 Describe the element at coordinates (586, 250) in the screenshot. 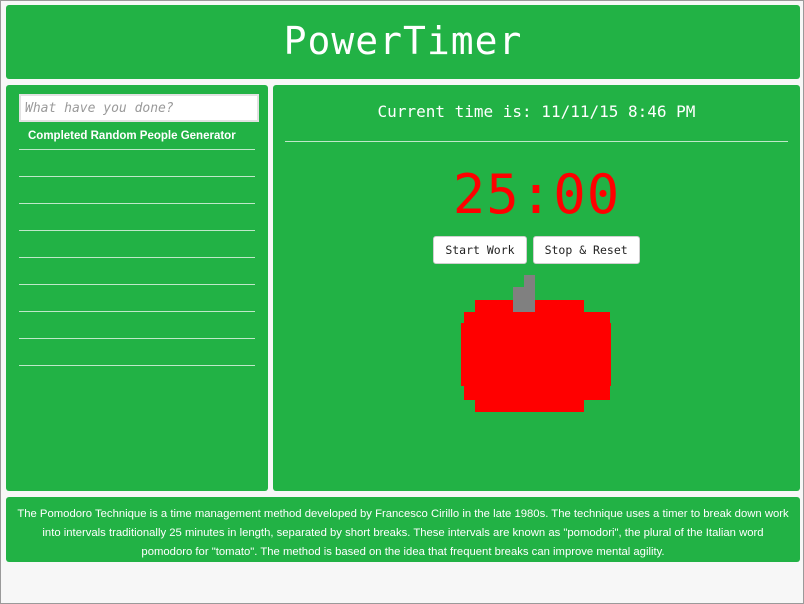

I see `stop-reset-button: Stop & Reset` at that location.